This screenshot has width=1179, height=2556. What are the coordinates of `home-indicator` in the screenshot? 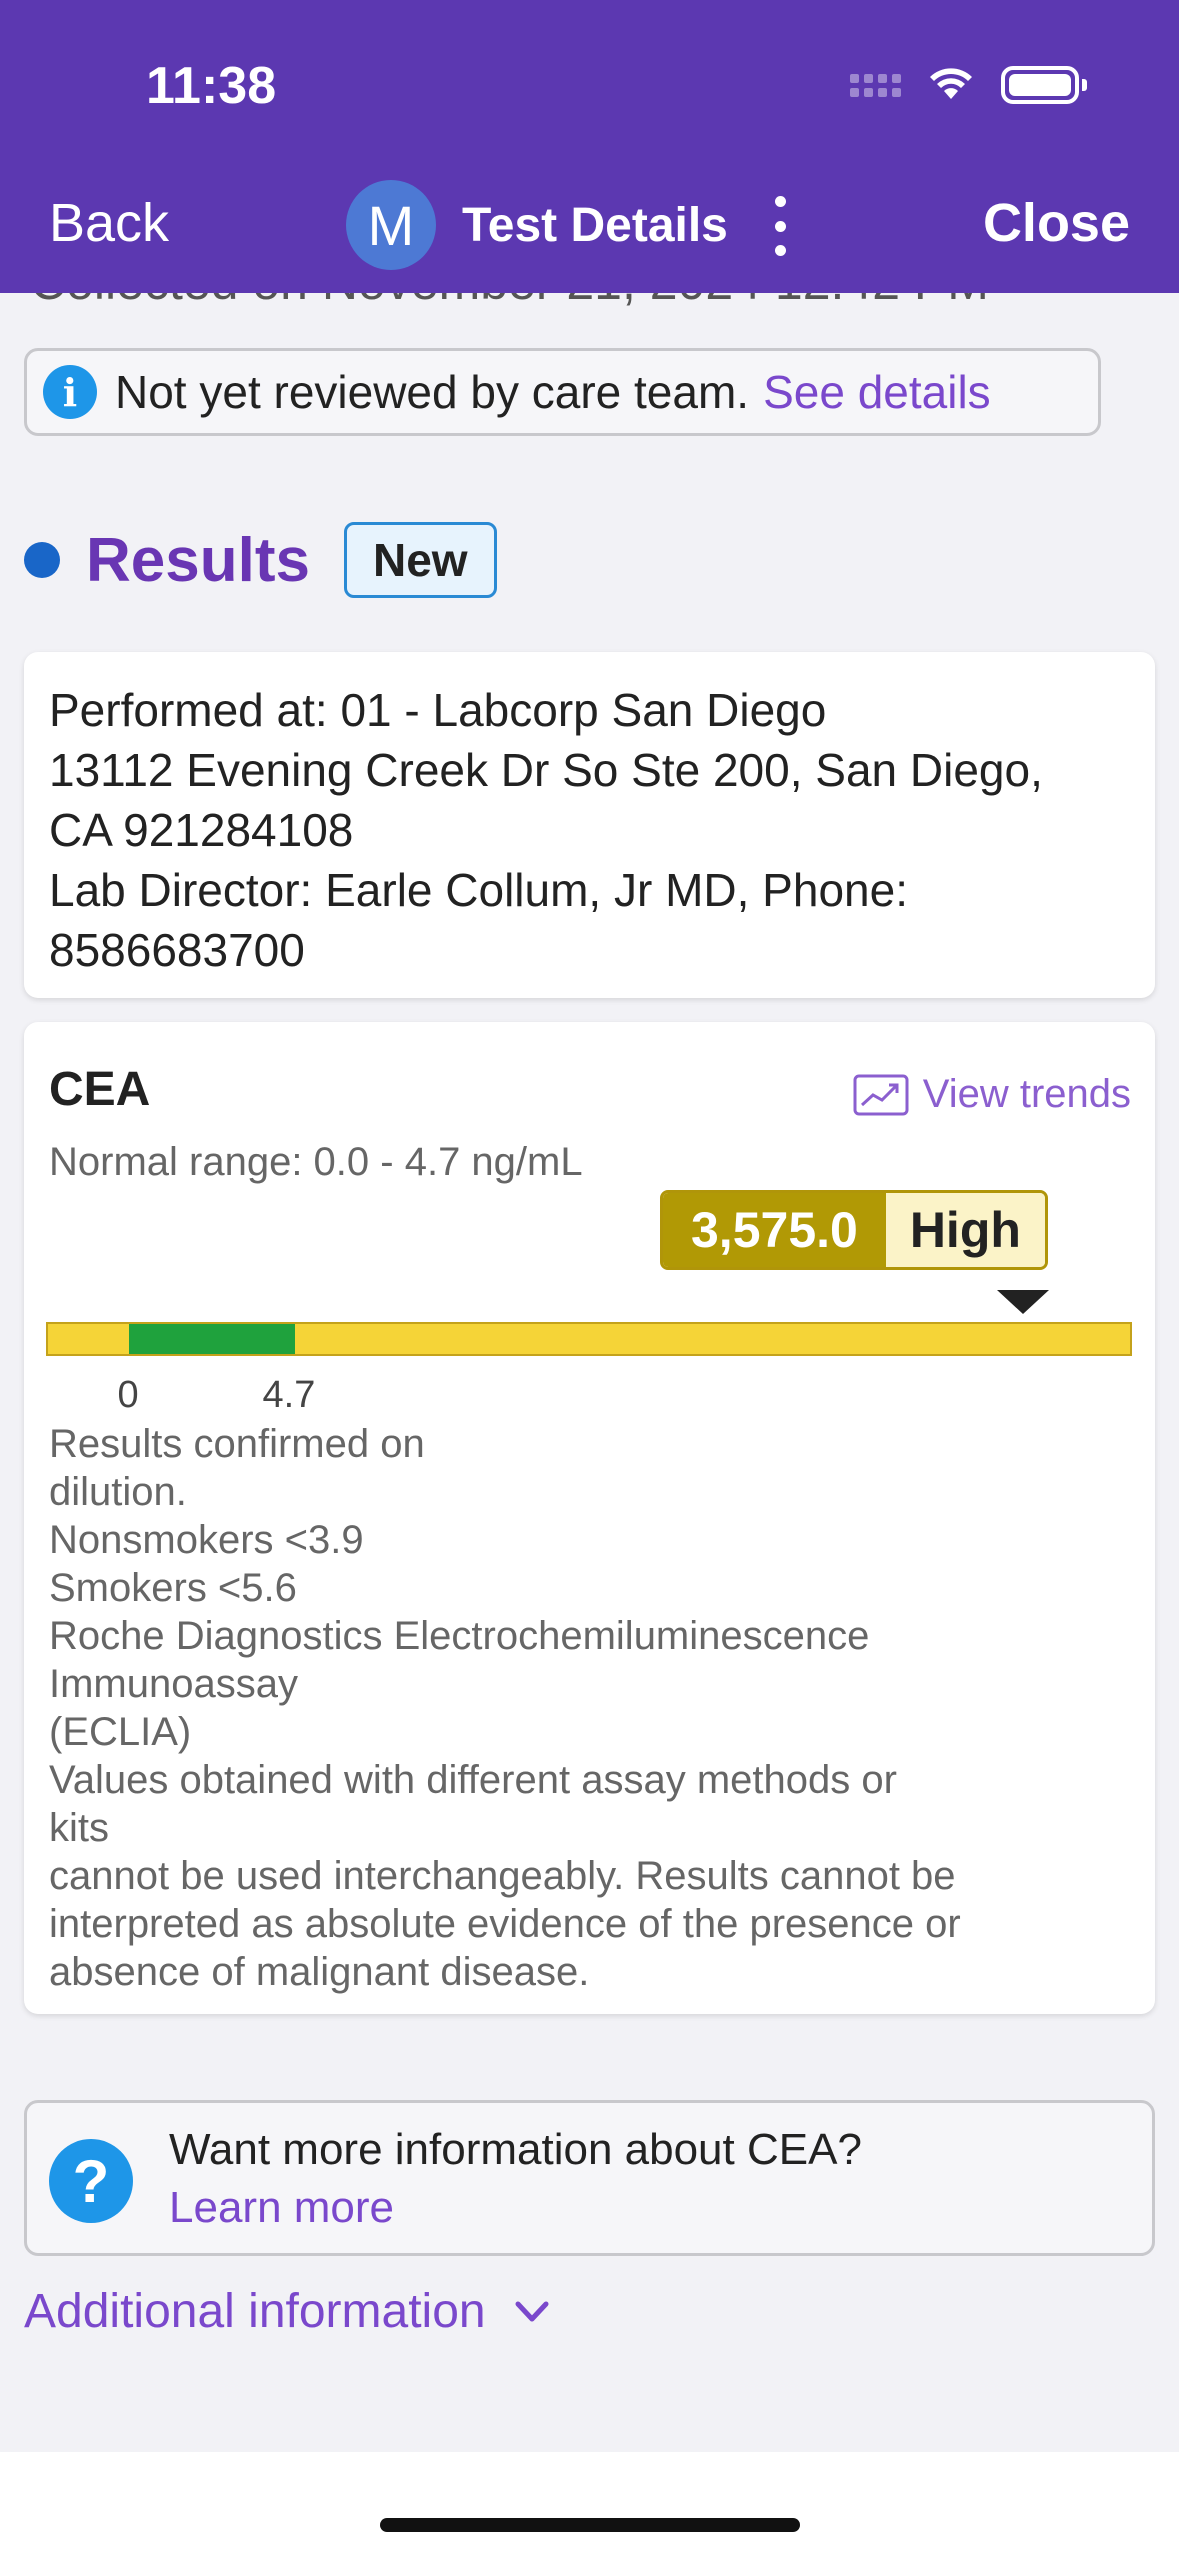 It's located at (590, 2525).